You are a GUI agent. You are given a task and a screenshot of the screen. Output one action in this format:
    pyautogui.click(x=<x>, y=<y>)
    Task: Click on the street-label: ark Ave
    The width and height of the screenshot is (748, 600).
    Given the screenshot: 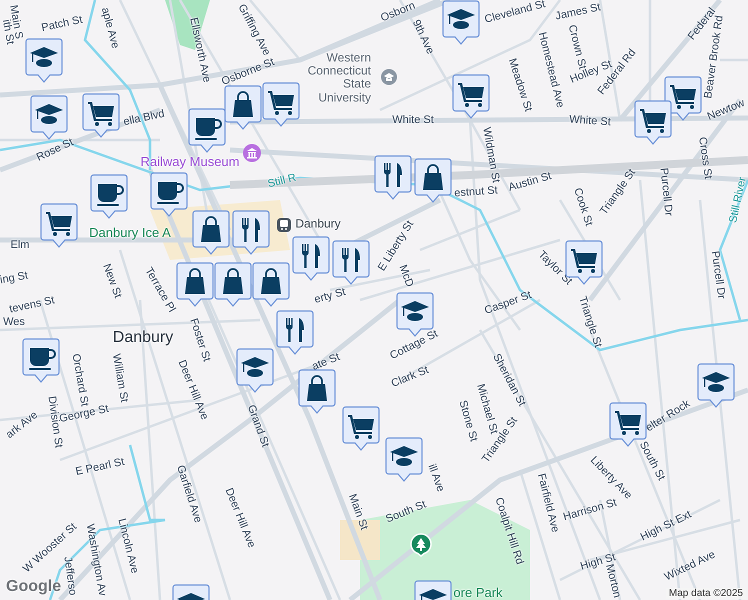 What is the action you would take?
    pyautogui.click(x=22, y=425)
    